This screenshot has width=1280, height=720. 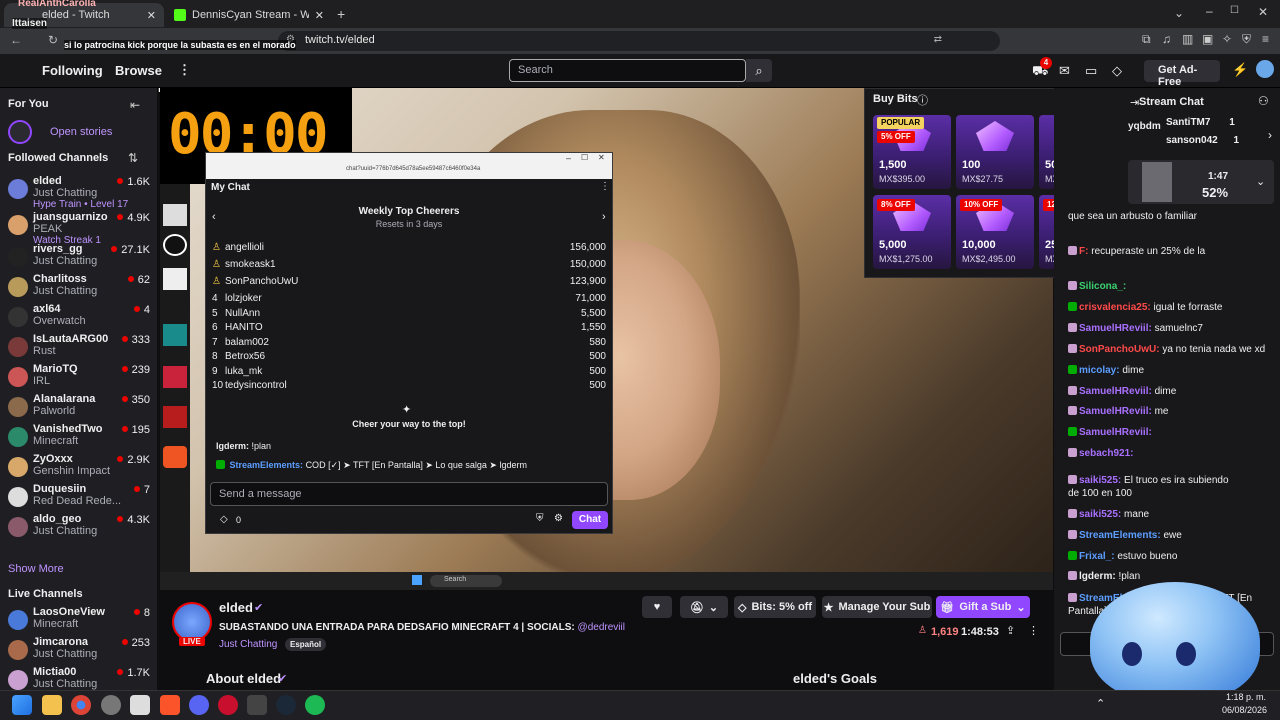 I want to click on cheerer-row: 8 Betrox56 500, so click(x=409, y=358).